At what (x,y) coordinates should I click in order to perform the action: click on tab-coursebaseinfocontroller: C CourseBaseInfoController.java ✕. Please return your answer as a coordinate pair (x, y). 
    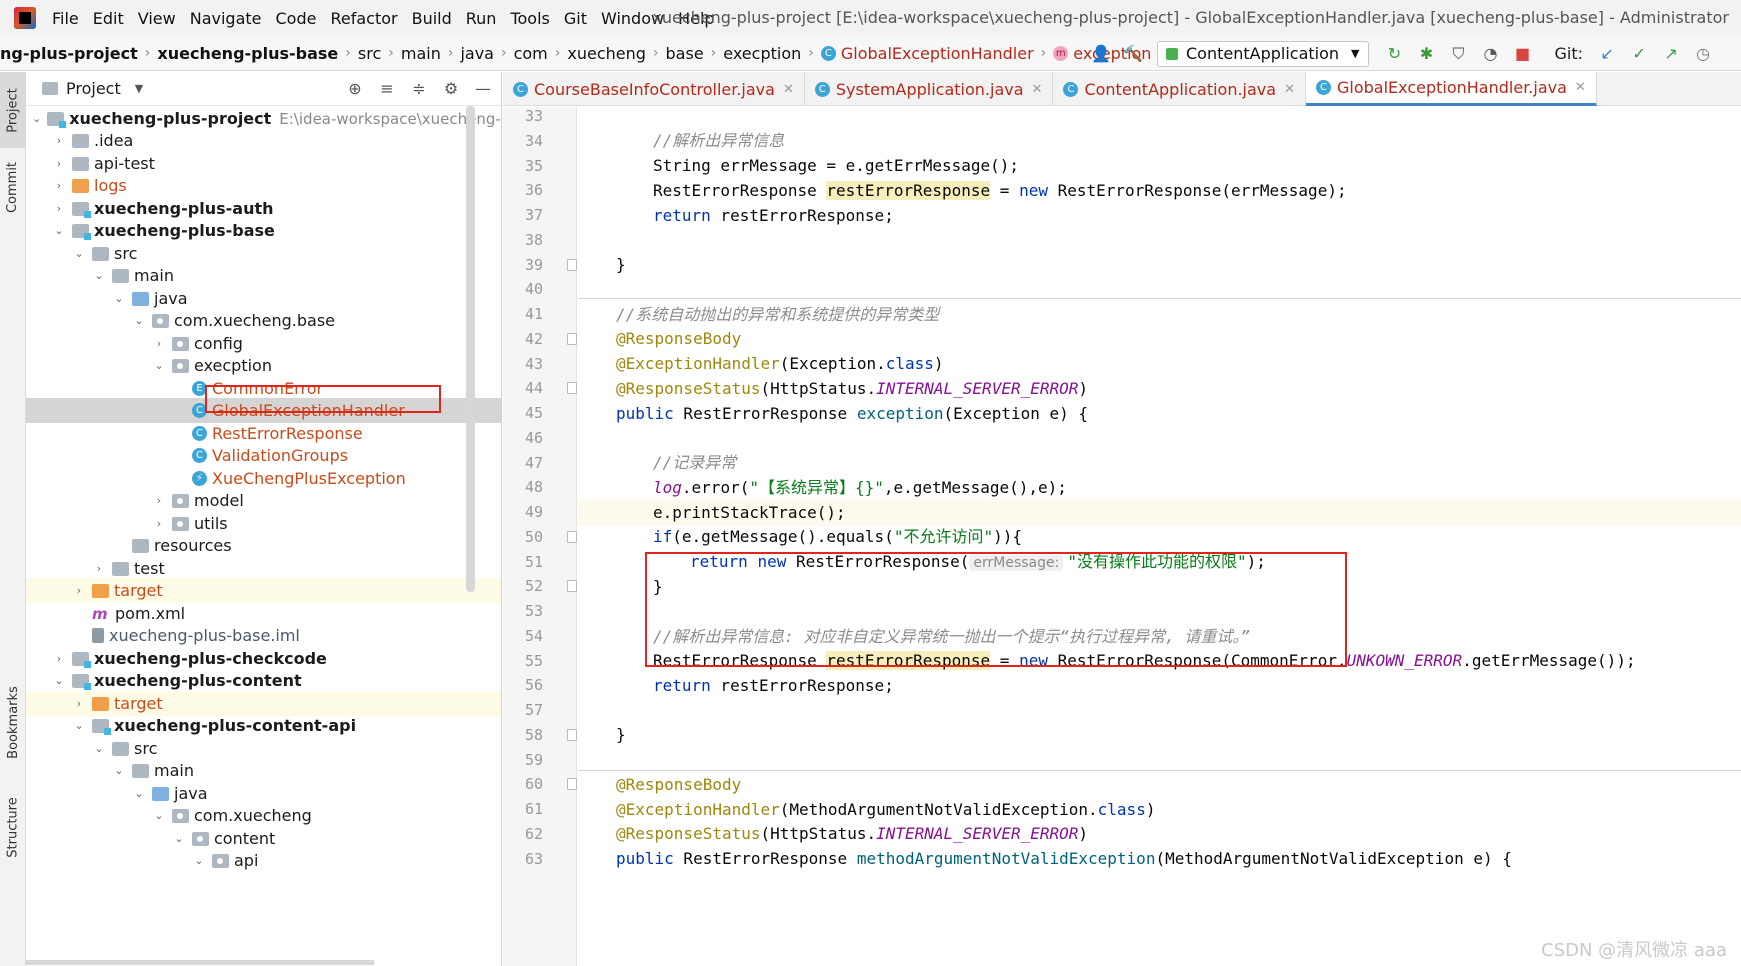
    Looking at the image, I should click on (654, 89).